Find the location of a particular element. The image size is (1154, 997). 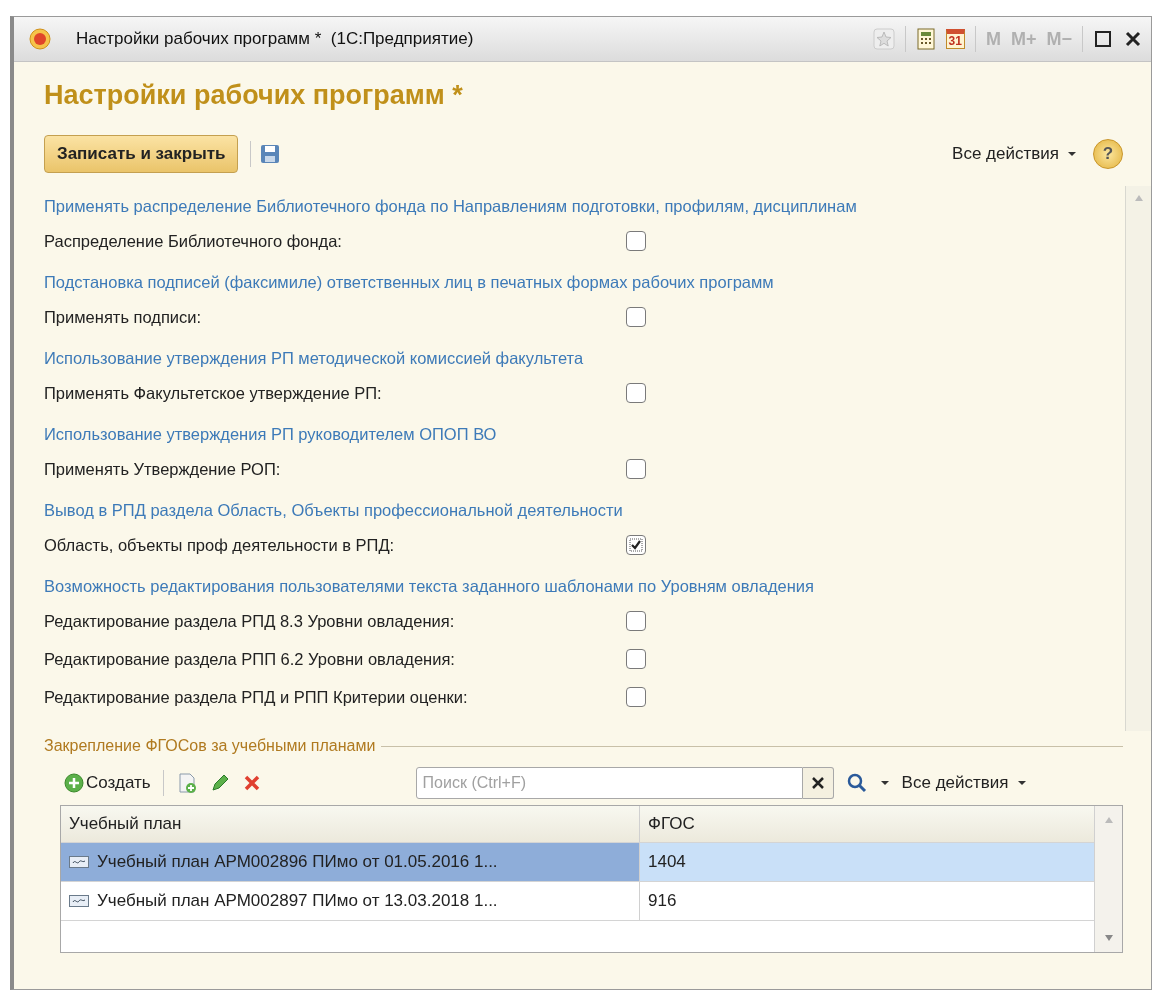

section-caption: Использование утверждения РП методической комиссией факультета is located at coordinates (314, 358).